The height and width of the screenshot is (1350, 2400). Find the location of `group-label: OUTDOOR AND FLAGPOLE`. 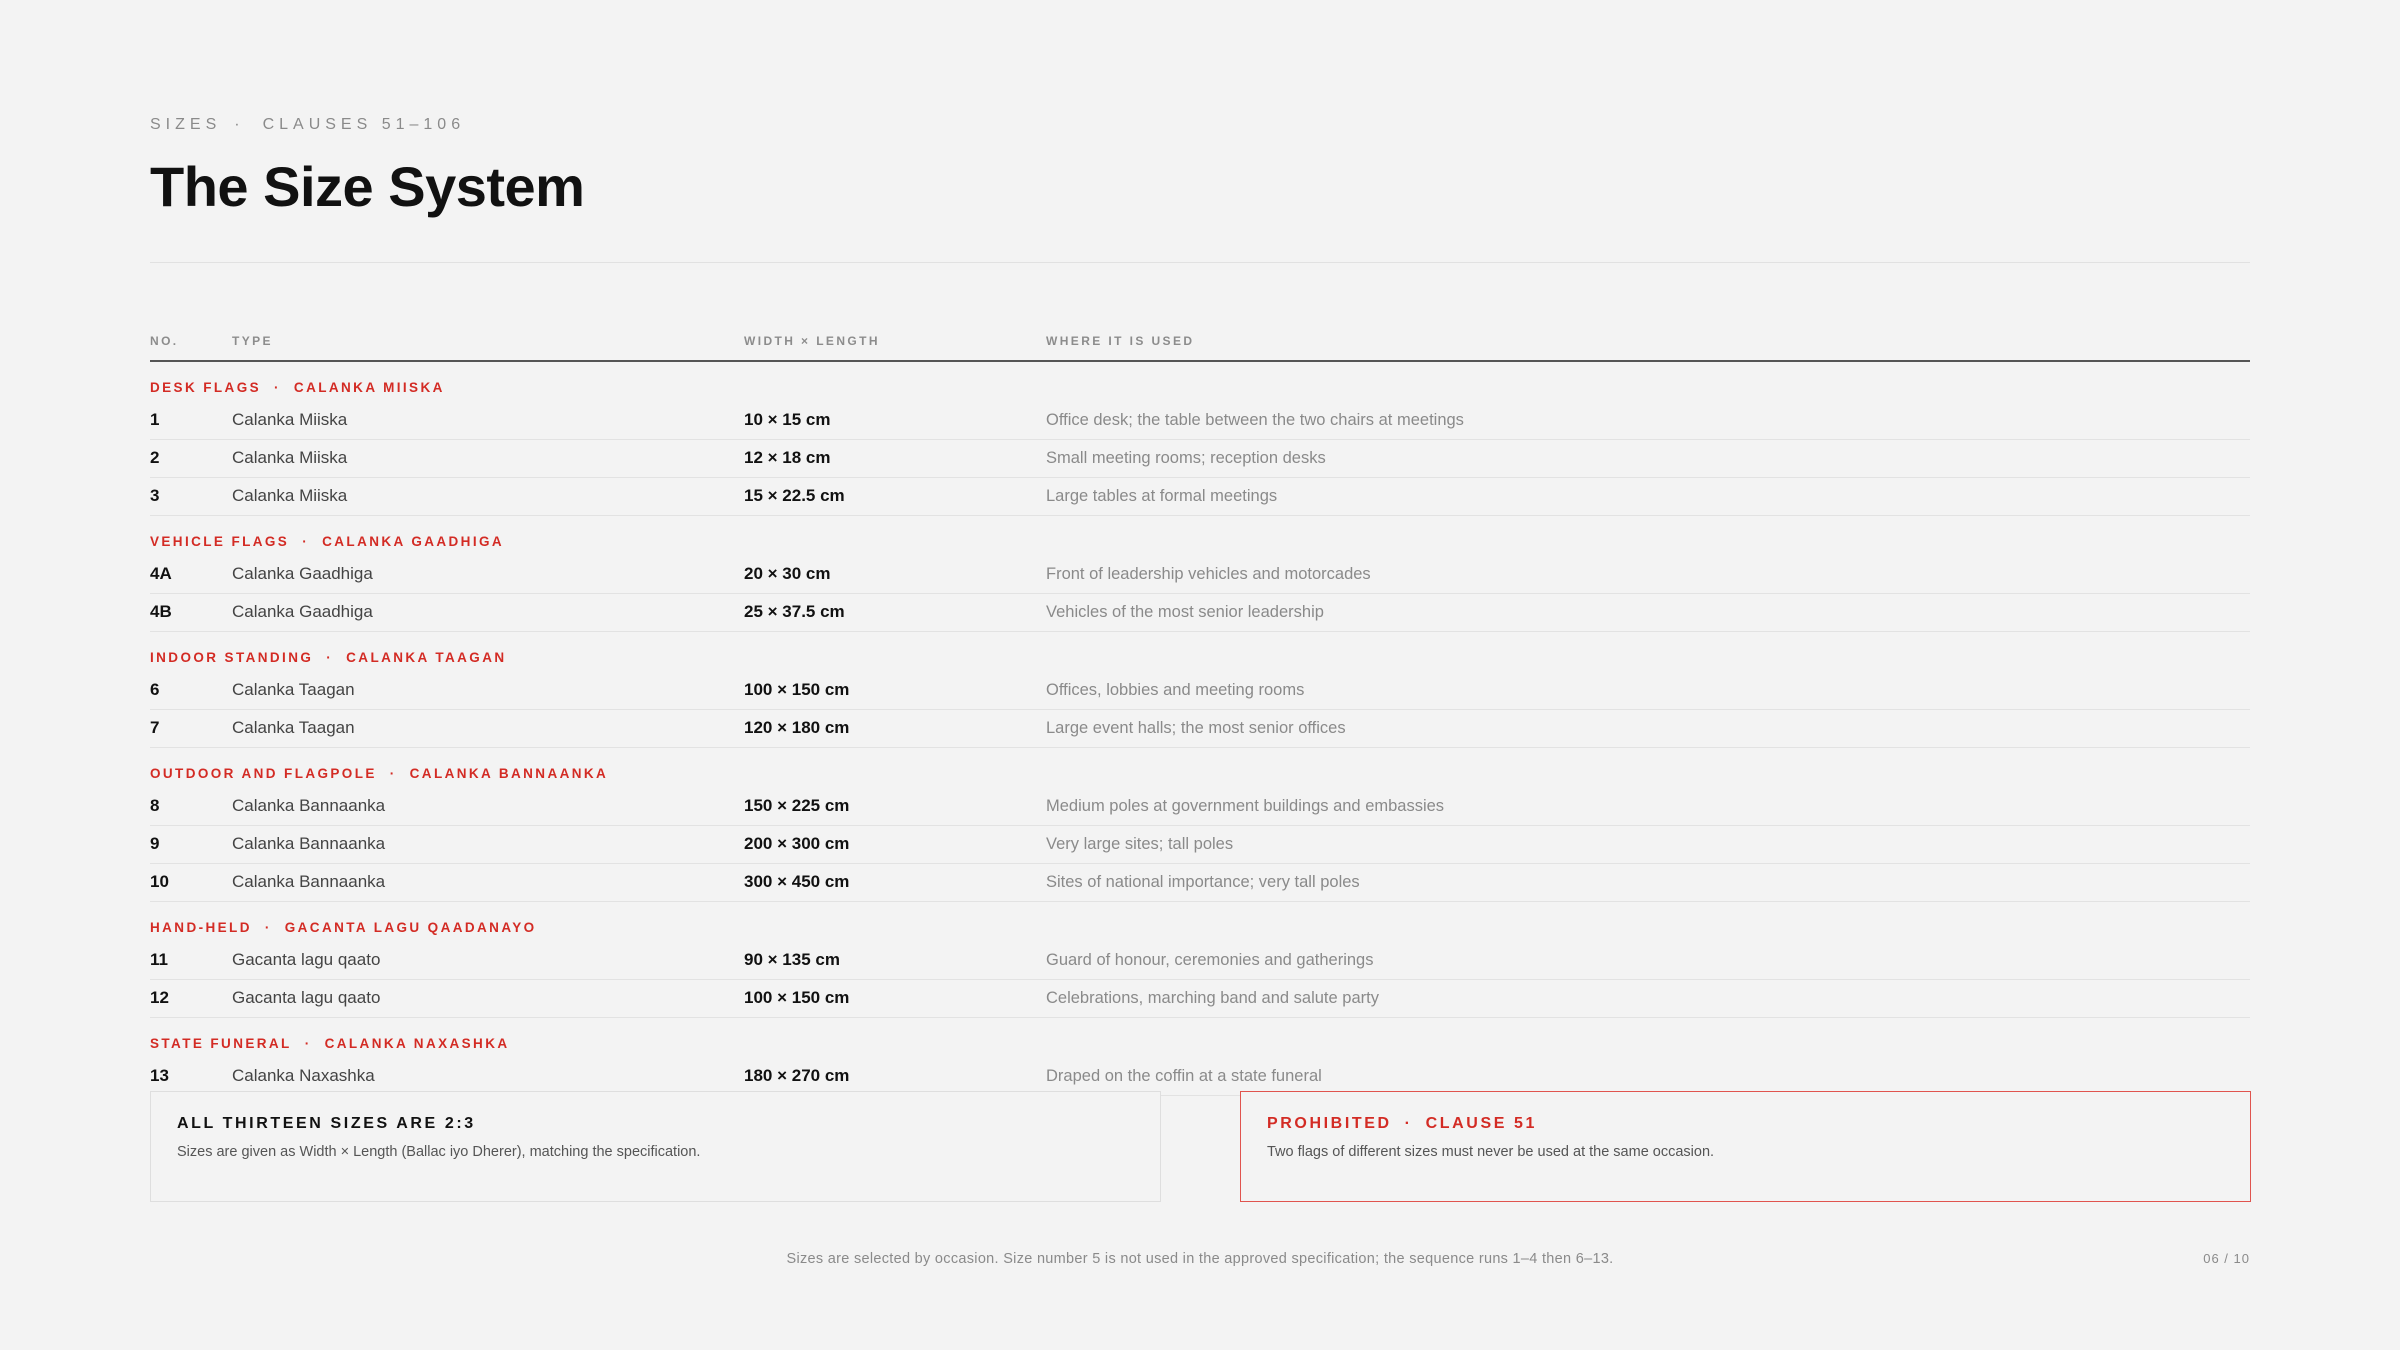

group-label: OUTDOOR AND FLAGPOLE is located at coordinates (263, 773).